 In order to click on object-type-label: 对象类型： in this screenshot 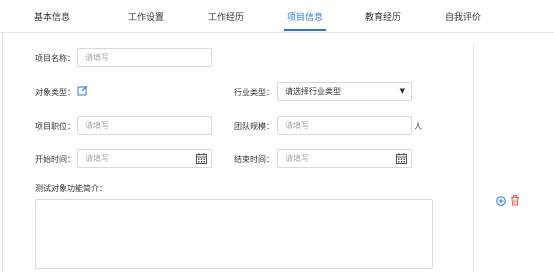, I will do `click(55, 92)`.